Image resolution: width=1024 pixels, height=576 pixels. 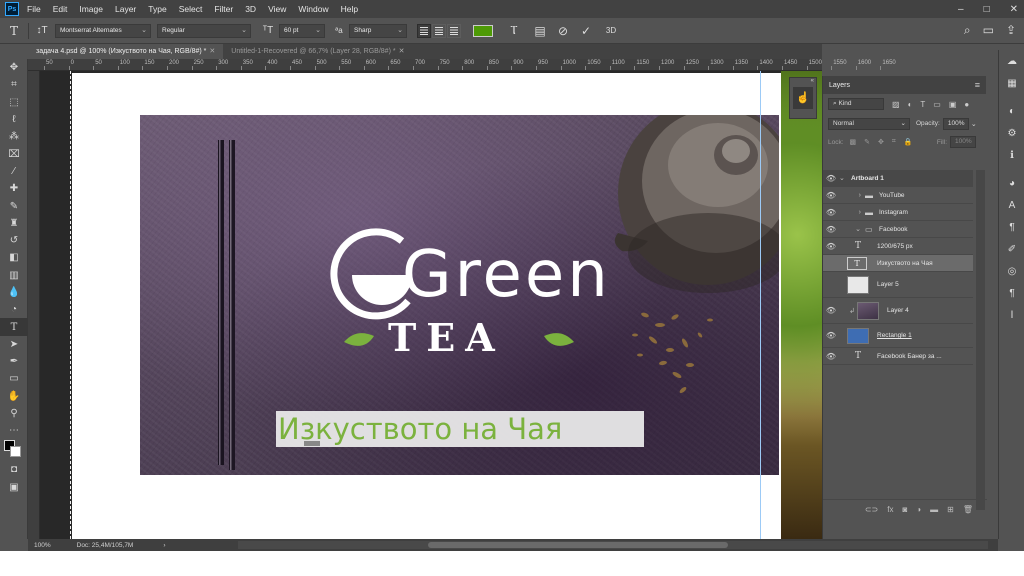 I want to click on layer-row: 👁 ⌄ ▭ Facebook, so click(x=898, y=229).